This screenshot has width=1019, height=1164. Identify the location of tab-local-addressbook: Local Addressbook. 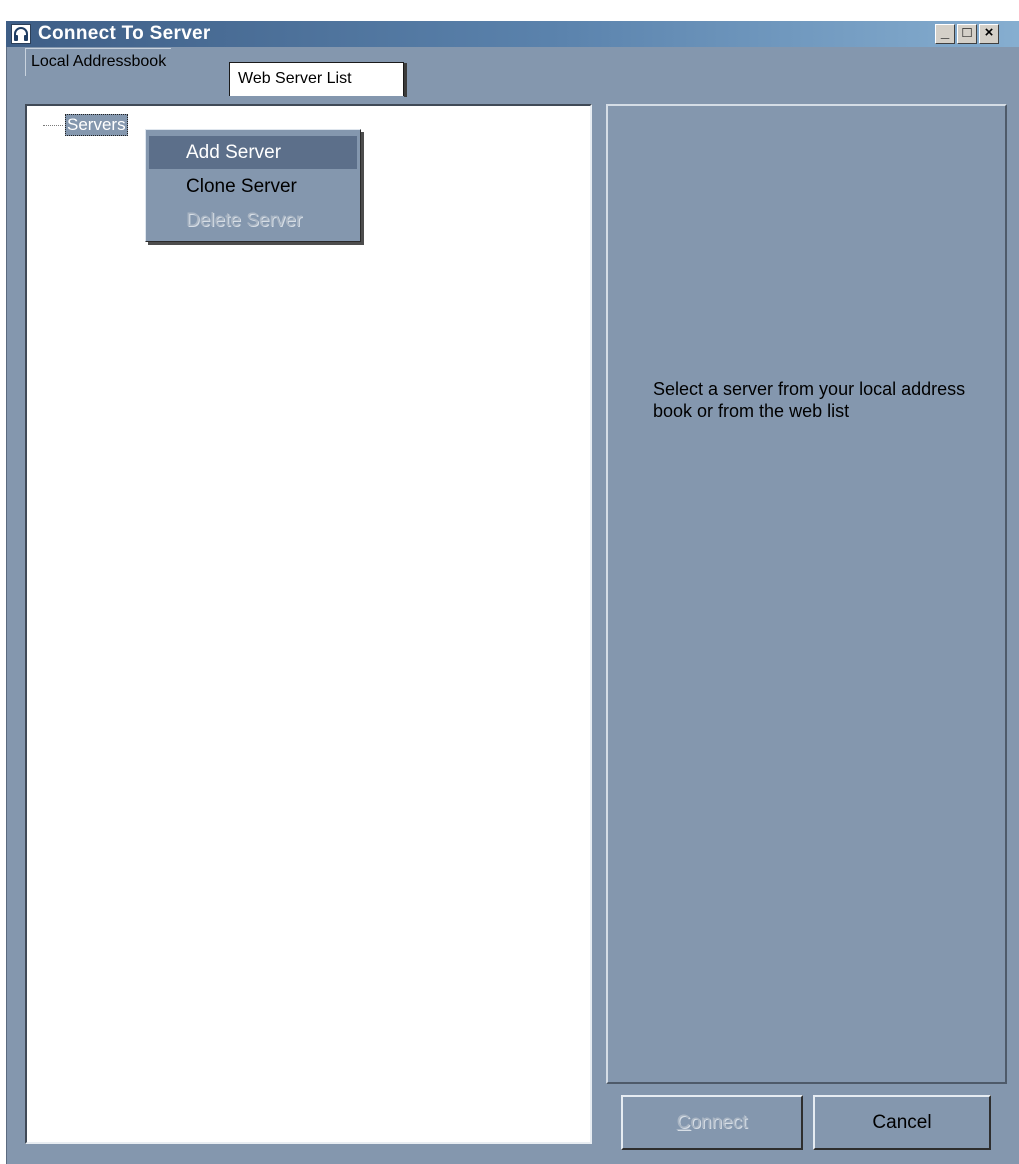
(98, 62).